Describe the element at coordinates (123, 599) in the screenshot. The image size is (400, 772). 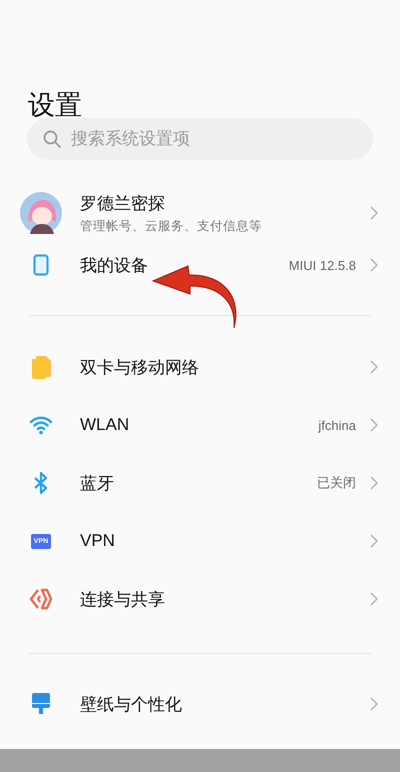
I see `item-label: 连接与共享` at that location.